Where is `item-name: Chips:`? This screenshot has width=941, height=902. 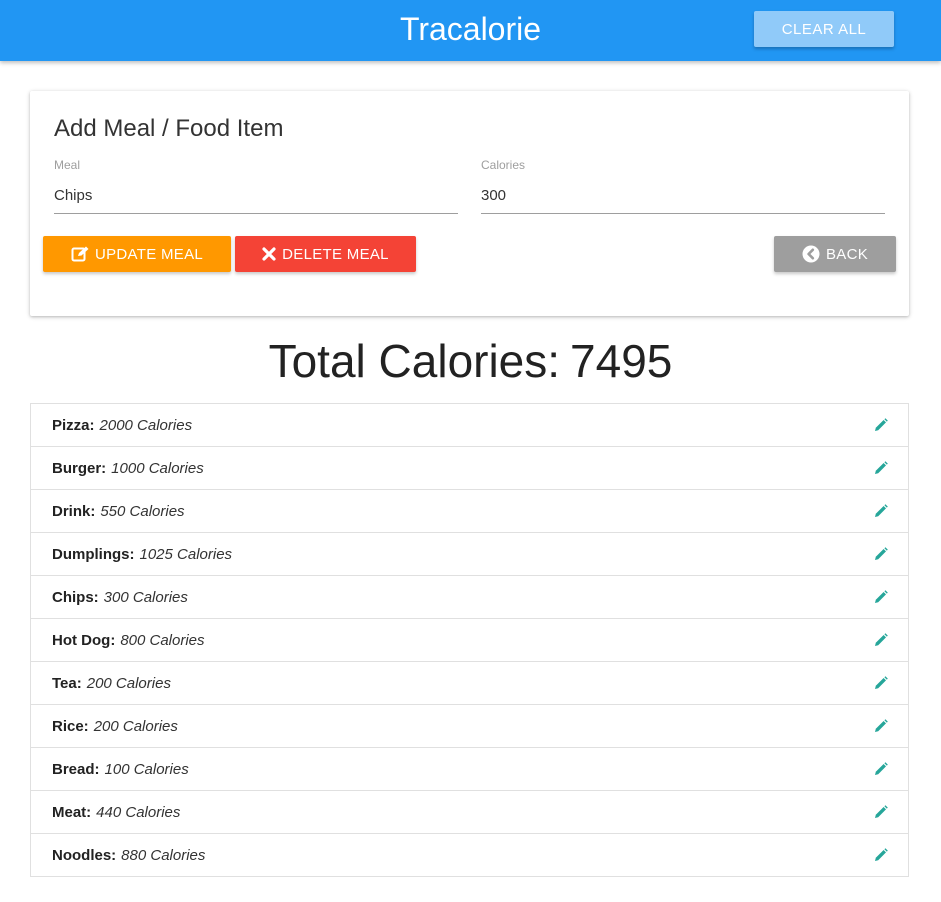 item-name: Chips: is located at coordinates (75, 597).